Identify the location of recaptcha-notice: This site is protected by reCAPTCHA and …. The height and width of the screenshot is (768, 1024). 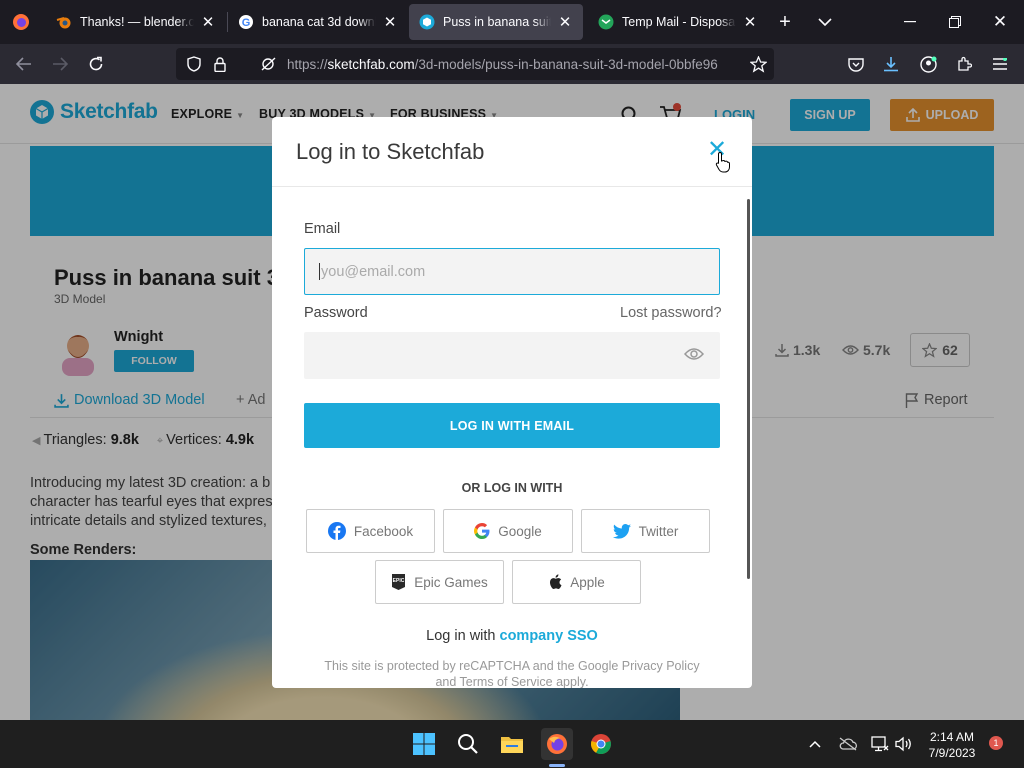
(512, 673).